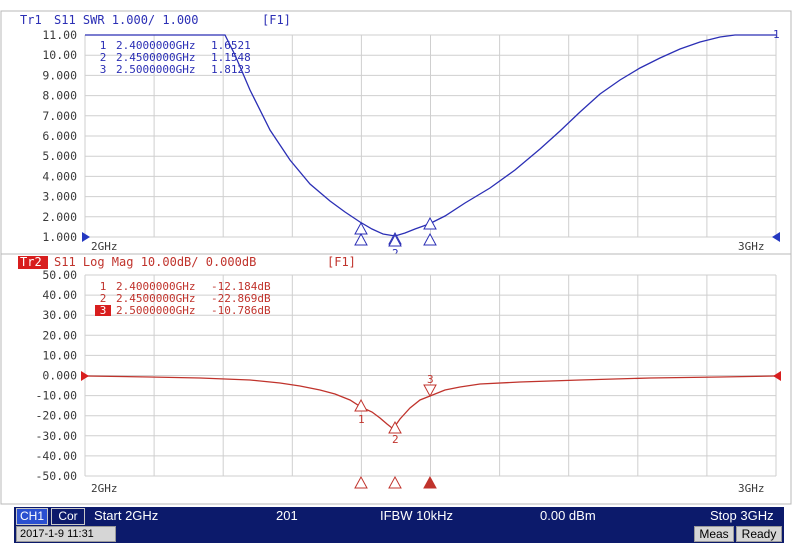 Image resolution: width=800 pixels, height=559 pixels. I want to click on logmag-x-start-label: 2GHz, so click(104, 488).